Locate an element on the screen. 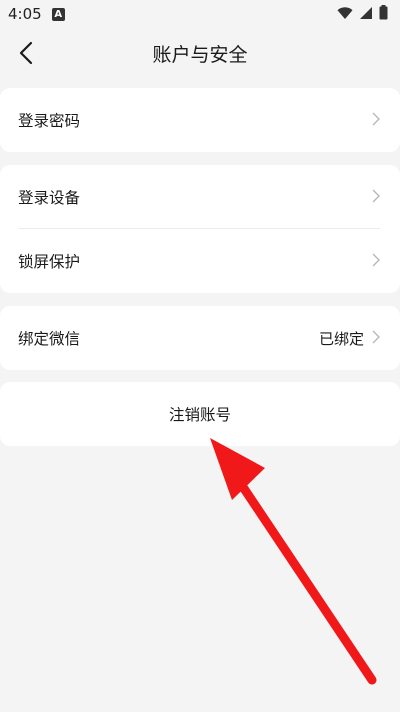 The image size is (400, 712). cancel-account-label: 注销账号 is located at coordinates (199, 415).